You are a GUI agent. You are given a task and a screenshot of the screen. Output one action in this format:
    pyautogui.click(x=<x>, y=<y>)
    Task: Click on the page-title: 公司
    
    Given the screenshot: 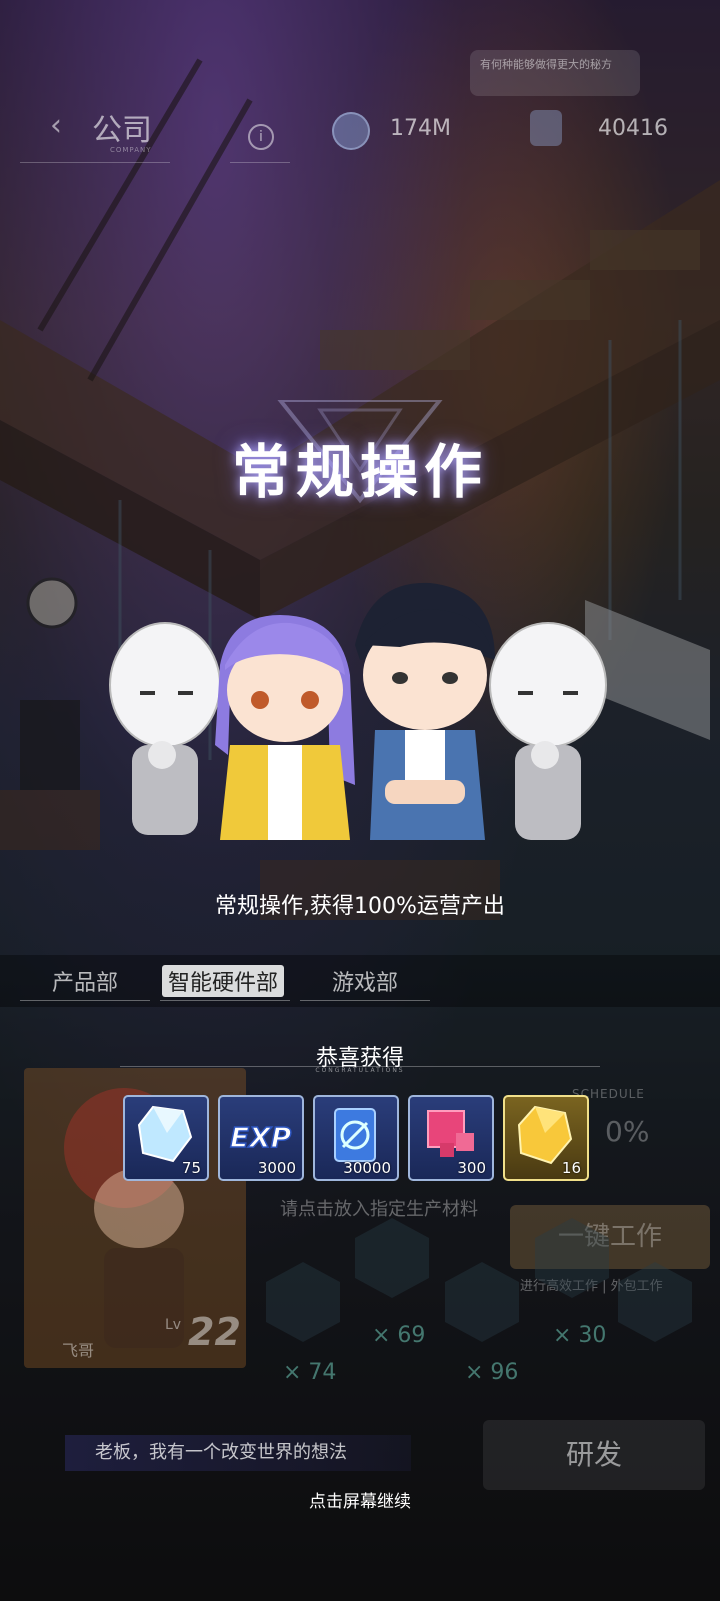 What is the action you would take?
    pyautogui.click(x=122, y=130)
    